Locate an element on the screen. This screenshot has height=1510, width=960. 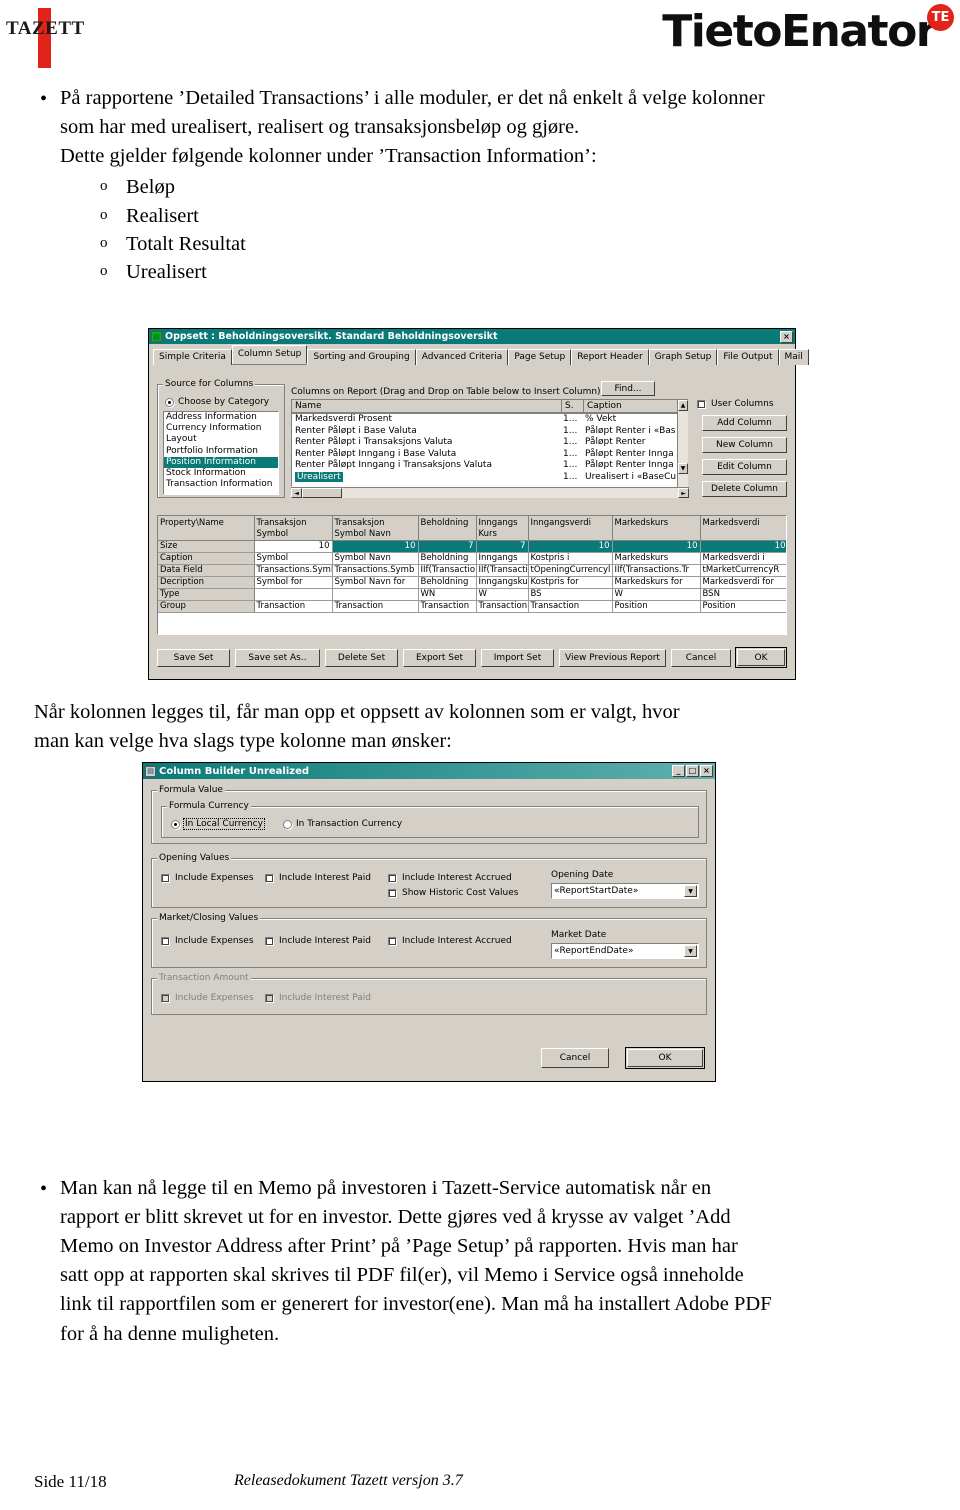
market-include-expenses-checkbox: Include Expenses is located at coordinates (207, 941).